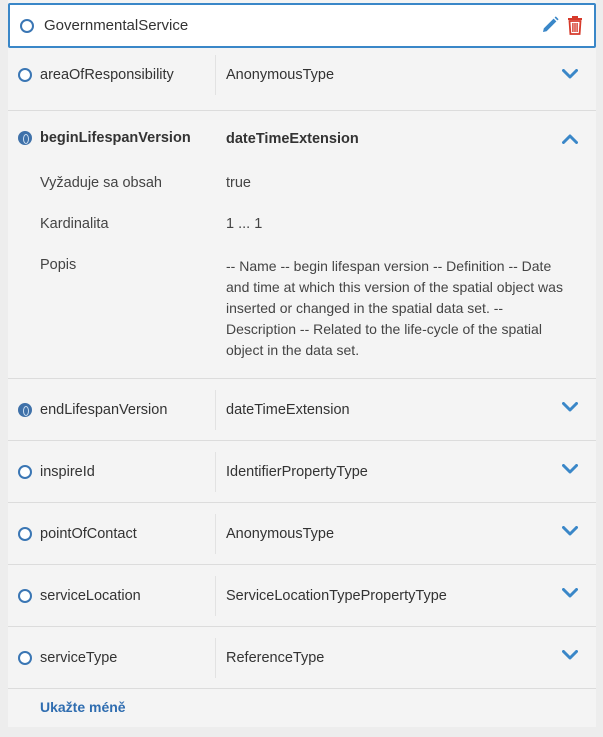  I want to click on attribute-row-serviceType: serviceType ReferenceType, so click(302, 657).